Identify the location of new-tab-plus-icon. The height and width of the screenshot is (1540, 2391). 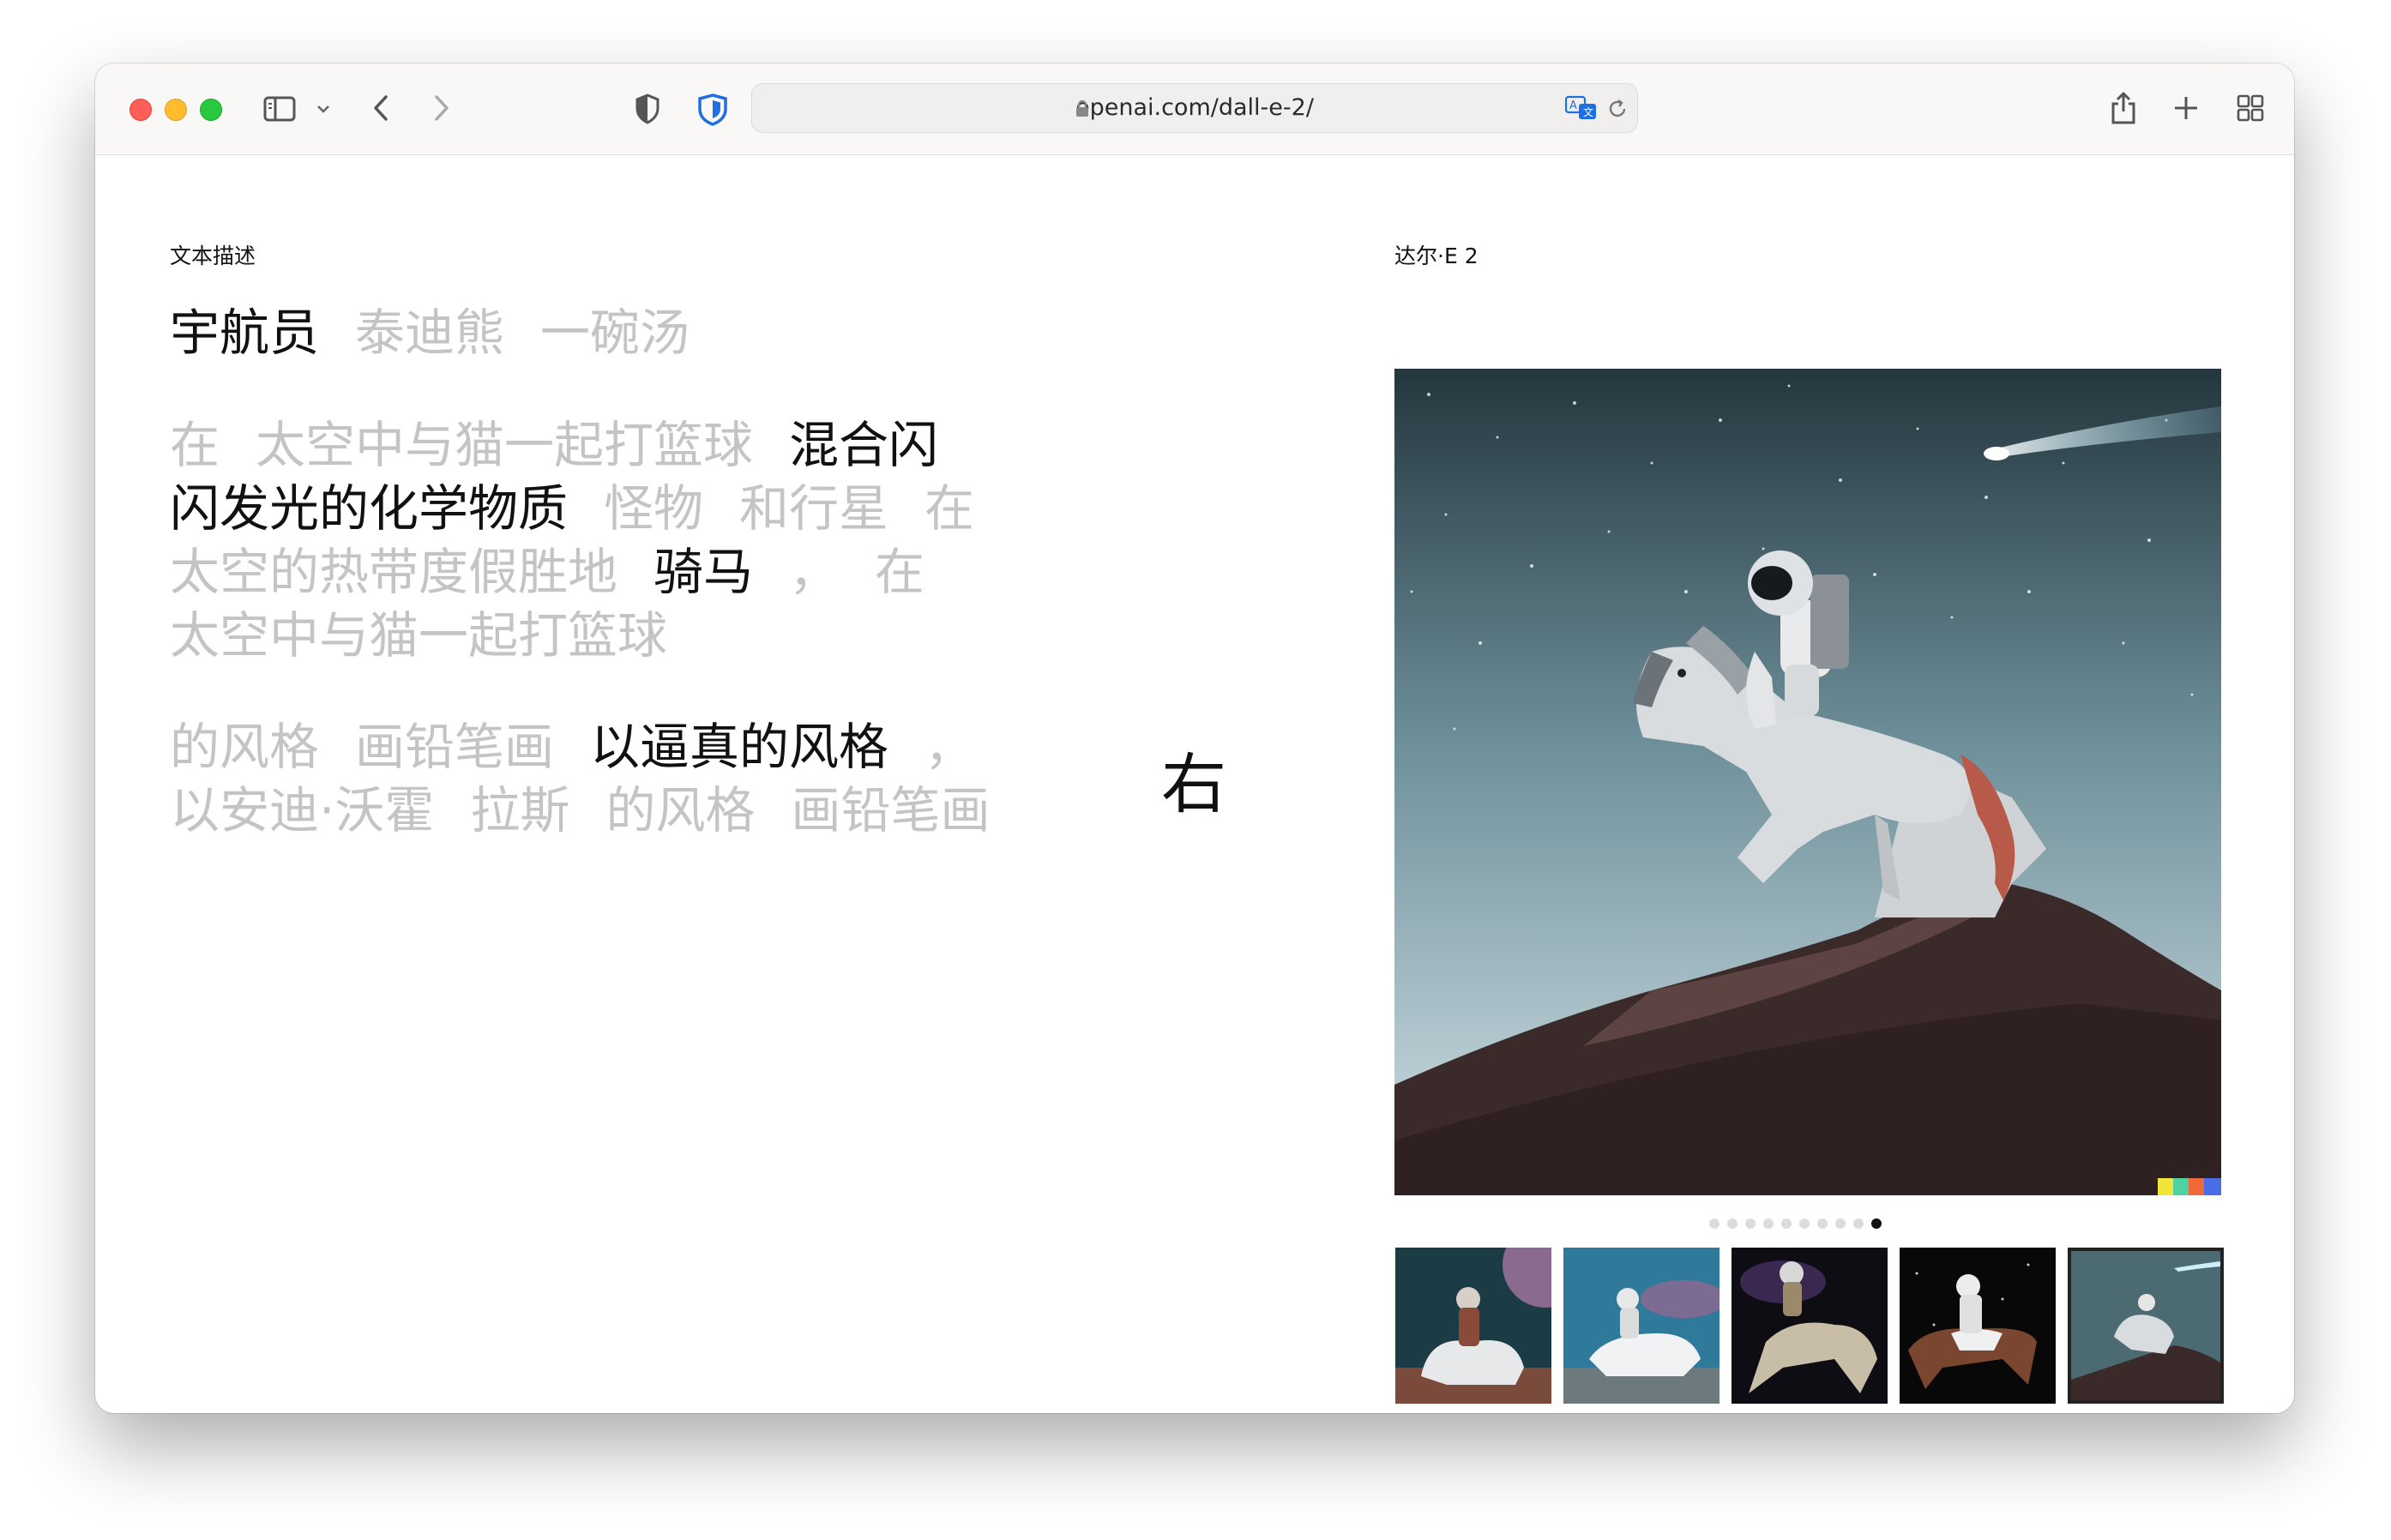
(2186, 108).